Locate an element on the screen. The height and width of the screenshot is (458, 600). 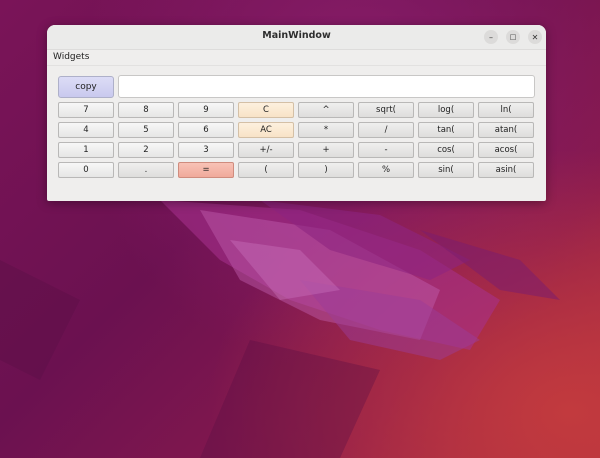
key-6-button: 6 is located at coordinates (206, 130).